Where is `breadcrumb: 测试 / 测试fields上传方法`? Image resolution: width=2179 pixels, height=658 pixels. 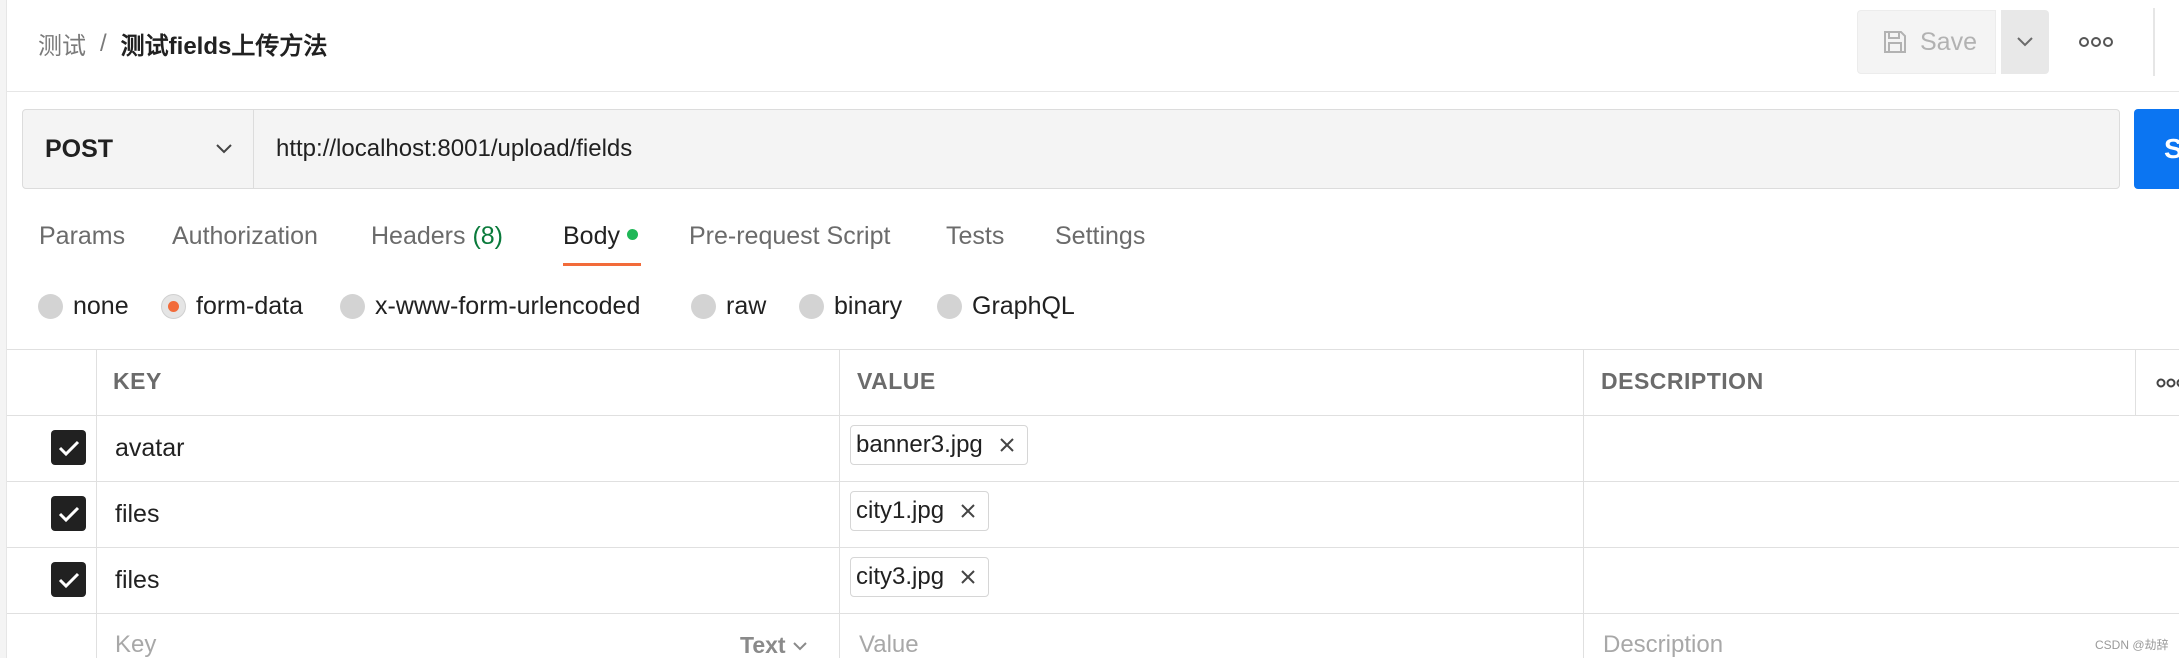 breadcrumb: 测试 / 测试fields上传方法 is located at coordinates (182, 43).